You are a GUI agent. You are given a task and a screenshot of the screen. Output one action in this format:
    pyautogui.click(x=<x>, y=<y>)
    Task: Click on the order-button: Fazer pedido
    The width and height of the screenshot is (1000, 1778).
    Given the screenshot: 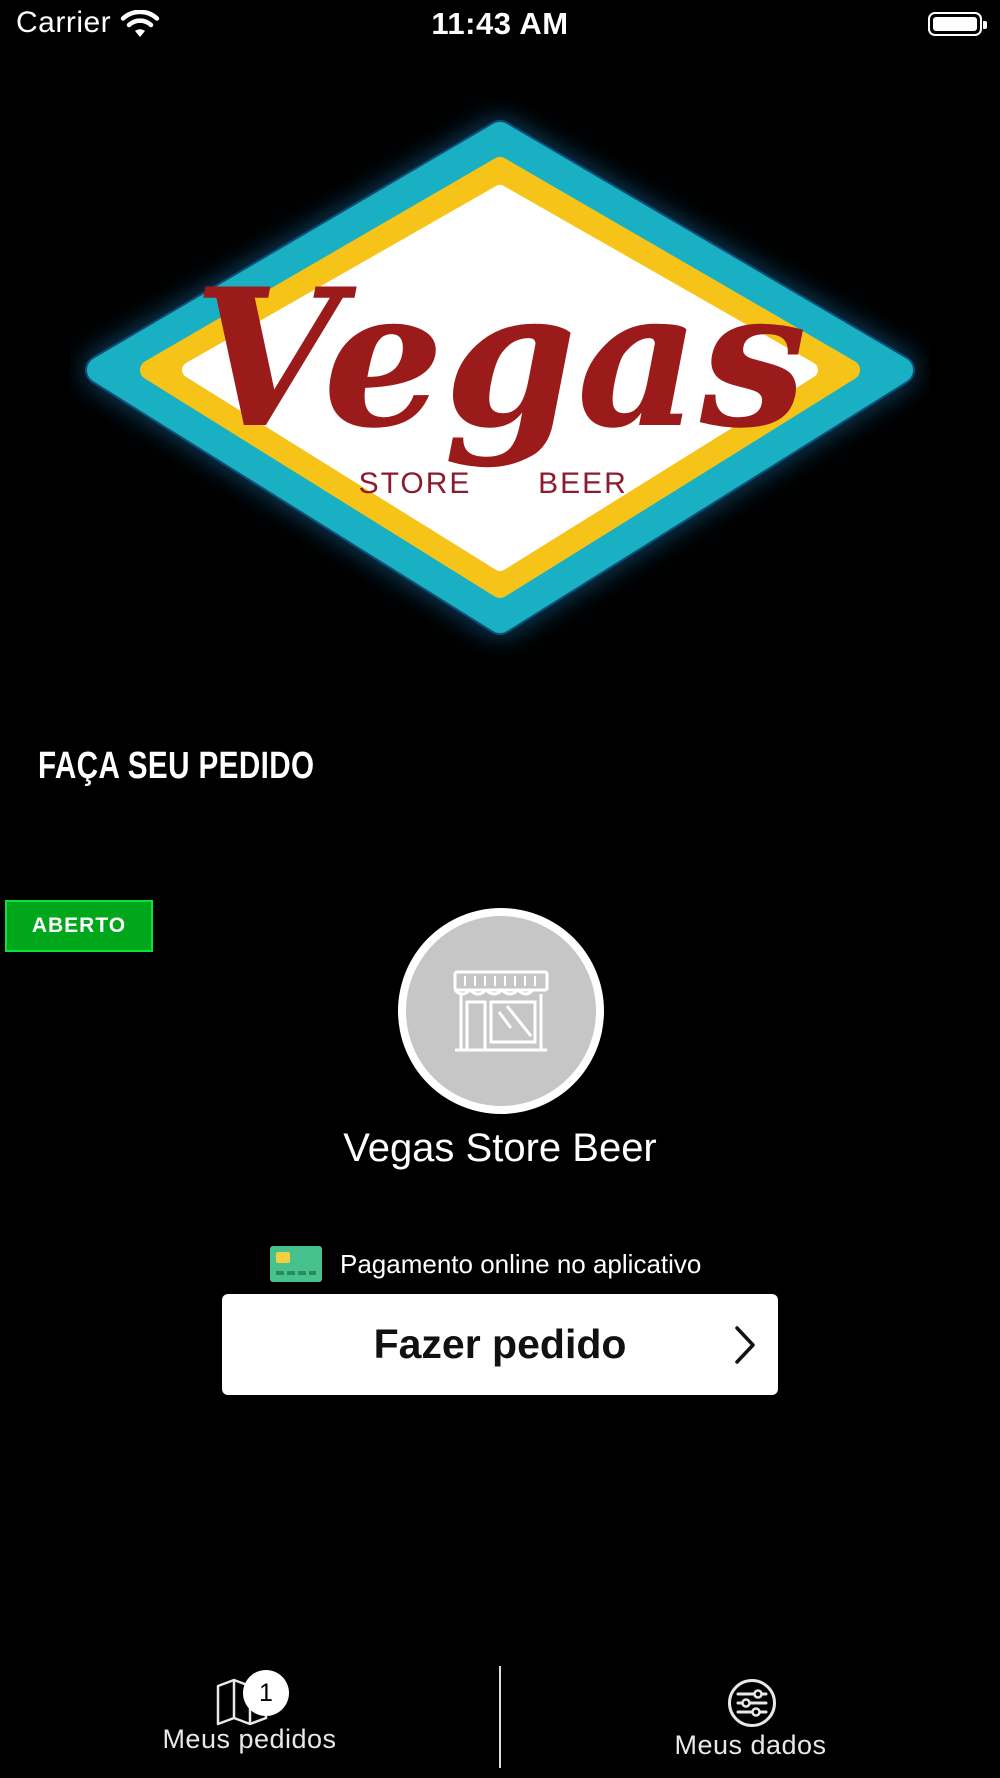 What is the action you would take?
    pyautogui.click(x=500, y=1344)
    